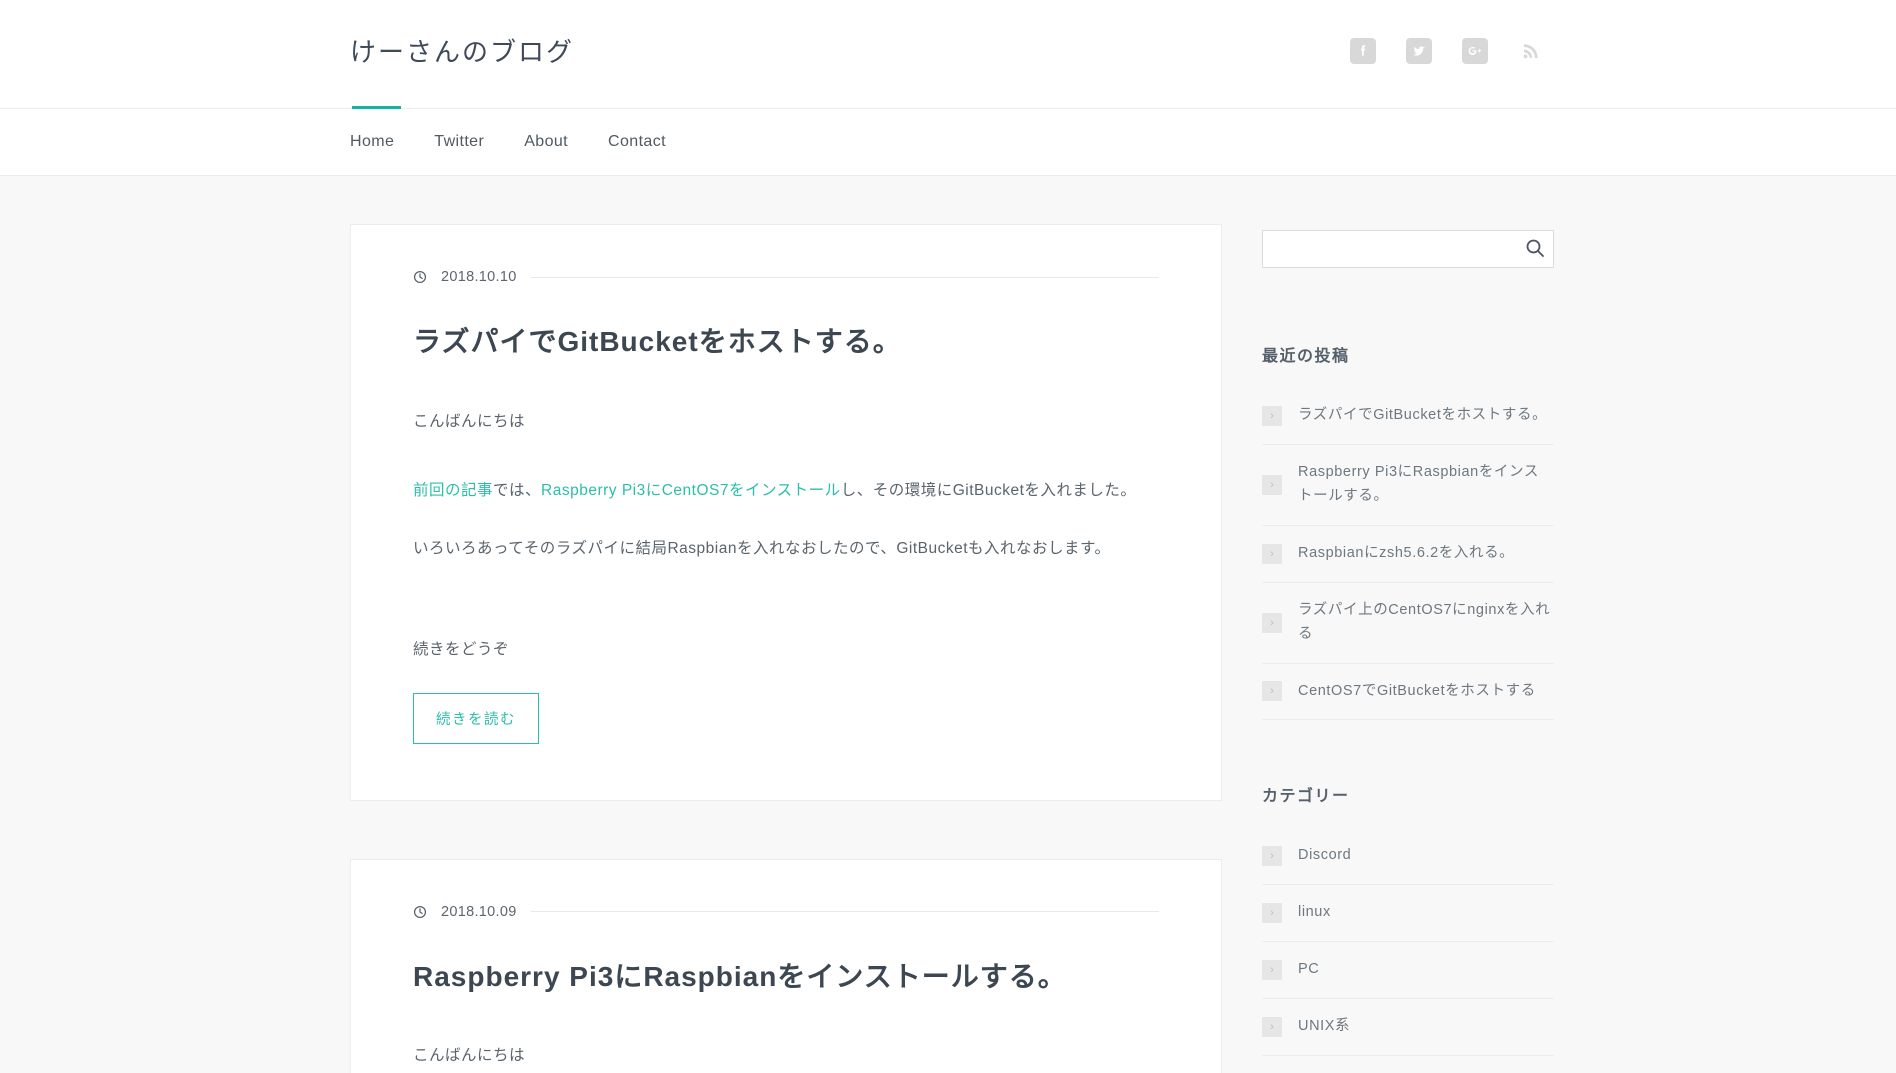 Image resolution: width=1896 pixels, height=1073 pixels. What do you see at coordinates (1418, 483) in the screenshot?
I see `recent-post-label: Raspberry Pi3にRaspbianをインストールする。` at bounding box center [1418, 483].